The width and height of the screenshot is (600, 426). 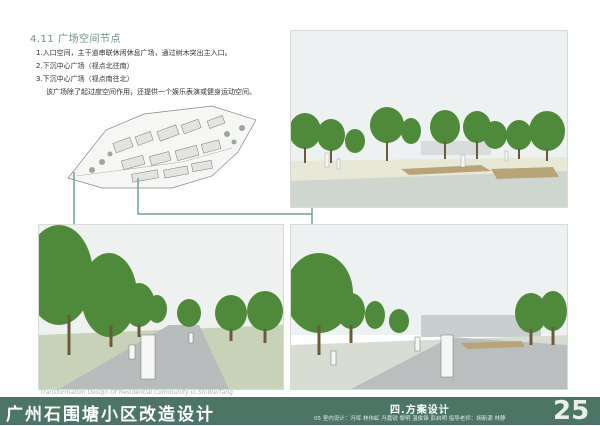 What do you see at coordinates (571, 411) in the screenshot?
I see `page-number: 25` at bounding box center [571, 411].